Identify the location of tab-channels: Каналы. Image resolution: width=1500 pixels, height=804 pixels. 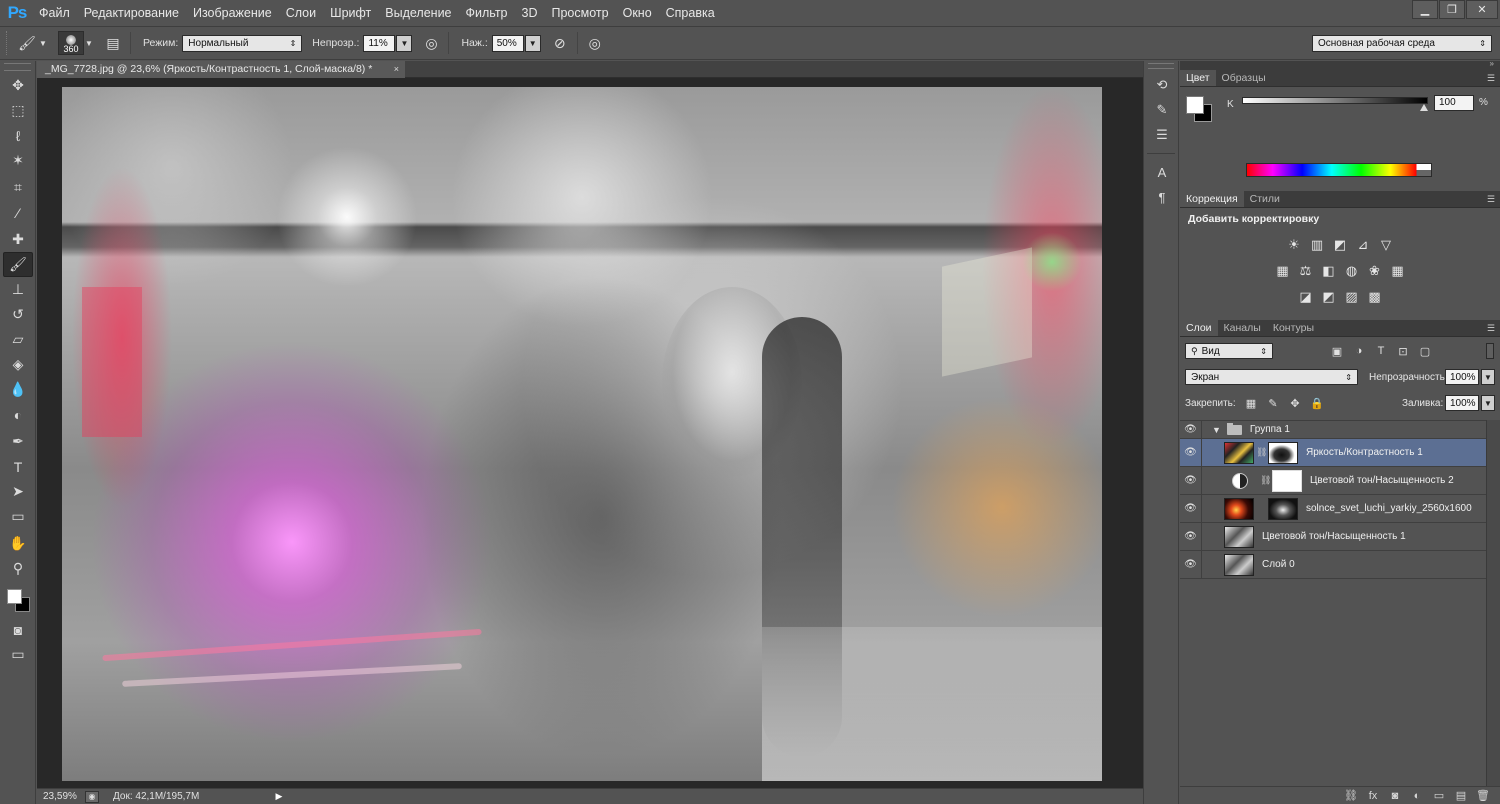
(1242, 328).